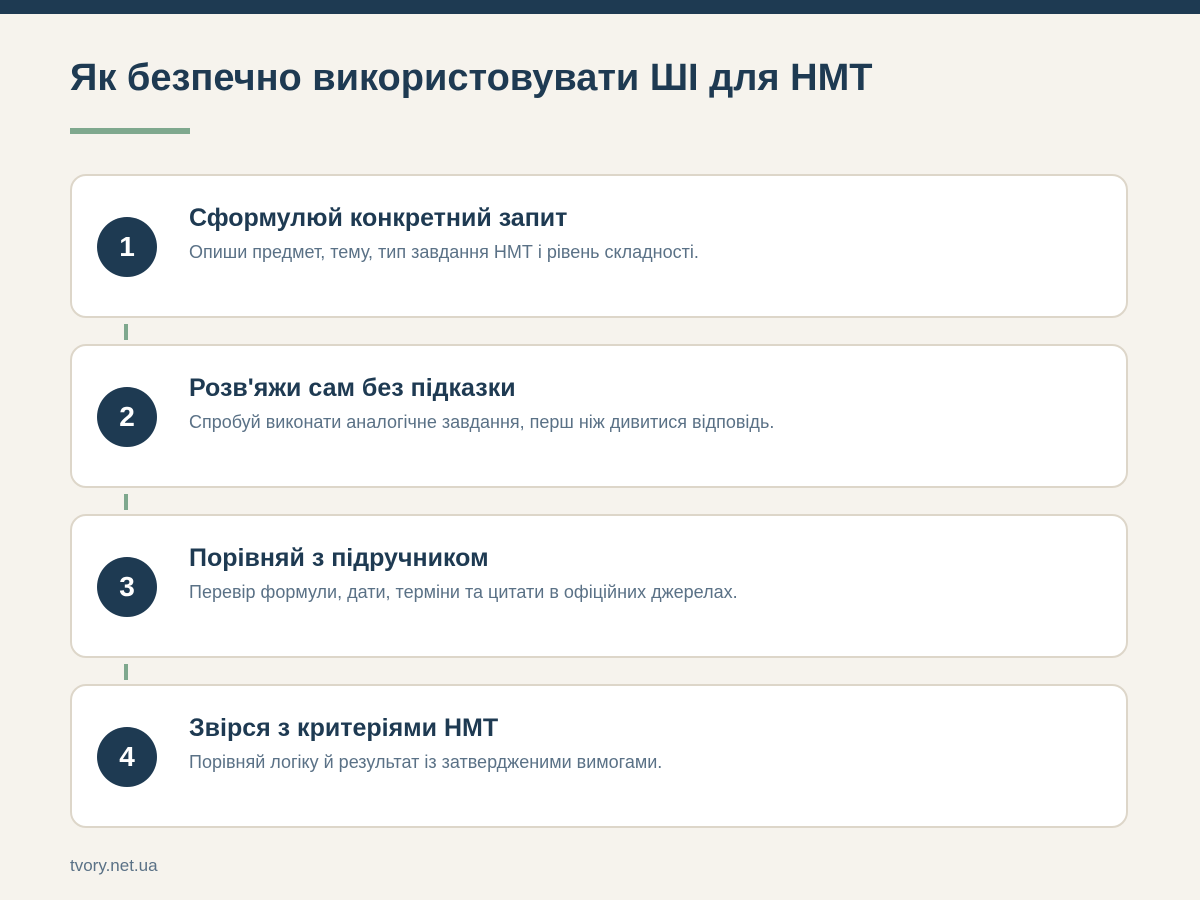 Image resolution: width=1200 pixels, height=900 pixels. I want to click on step-number-badge: 4, so click(127, 757).